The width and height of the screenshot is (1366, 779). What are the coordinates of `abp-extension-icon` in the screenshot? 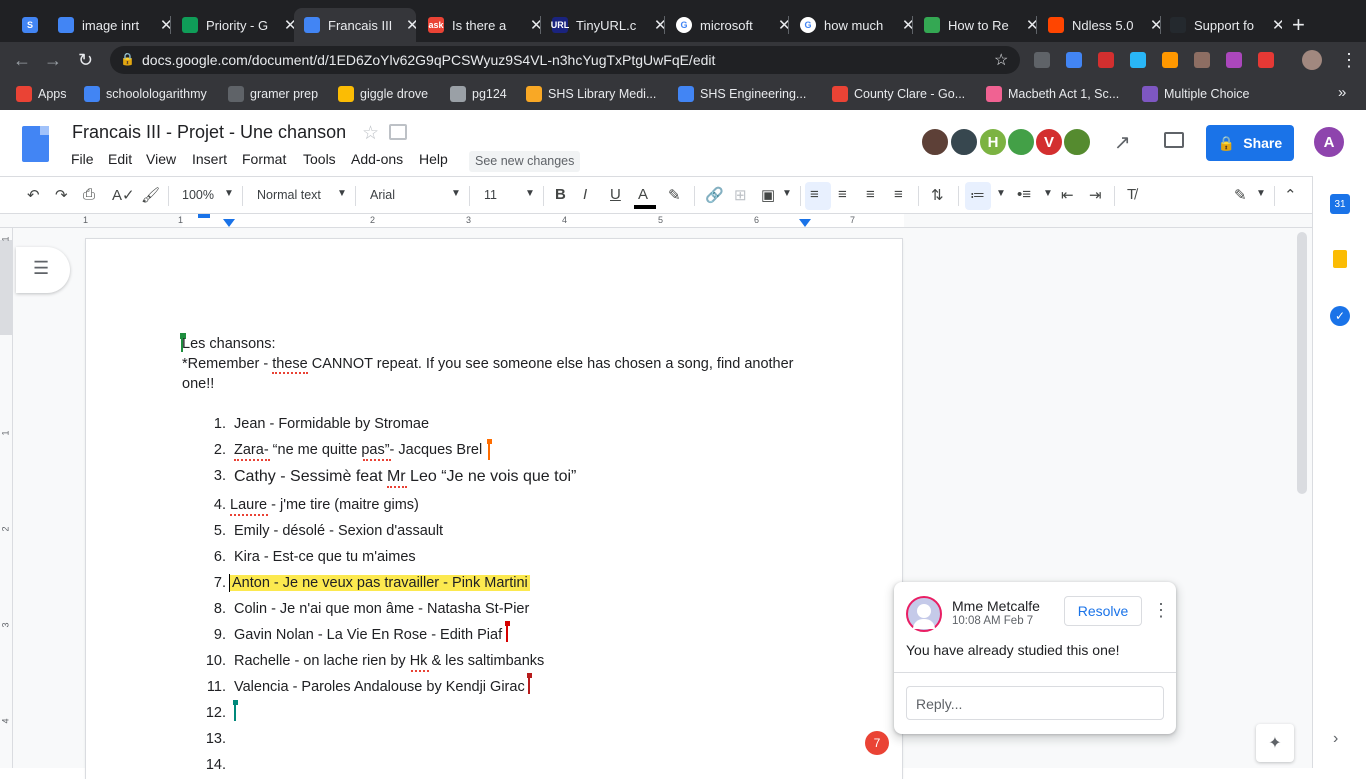 It's located at (1106, 60).